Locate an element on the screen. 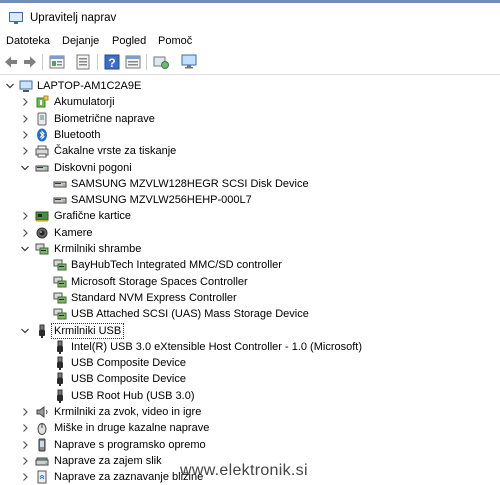 Image resolution: width=500 pixels, height=485 pixels. software-device-icon is located at coordinates (42, 445).